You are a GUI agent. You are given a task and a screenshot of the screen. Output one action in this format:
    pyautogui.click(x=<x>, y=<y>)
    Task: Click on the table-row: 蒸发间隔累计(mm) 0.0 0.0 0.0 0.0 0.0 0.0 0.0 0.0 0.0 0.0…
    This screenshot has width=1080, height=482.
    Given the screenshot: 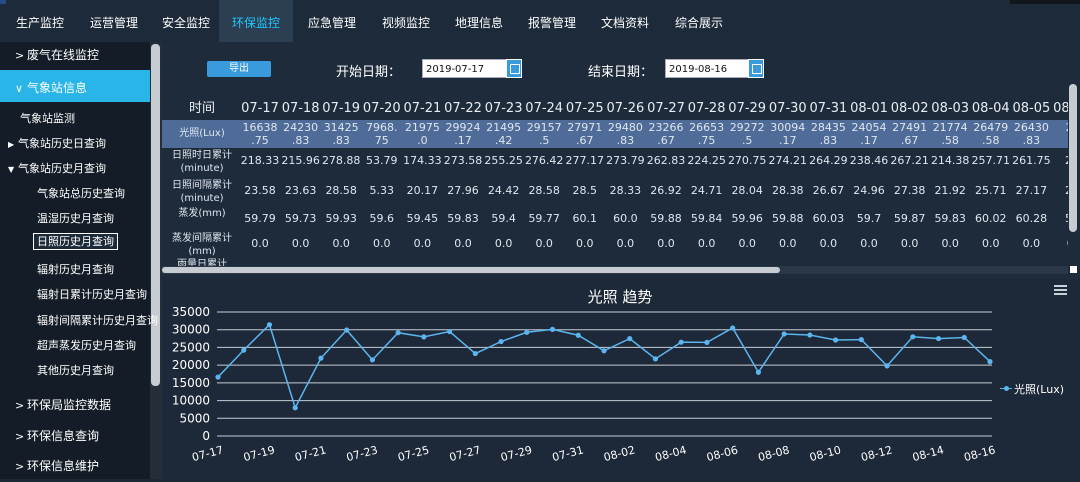 What is the action you would take?
    pyautogui.click(x=615, y=244)
    